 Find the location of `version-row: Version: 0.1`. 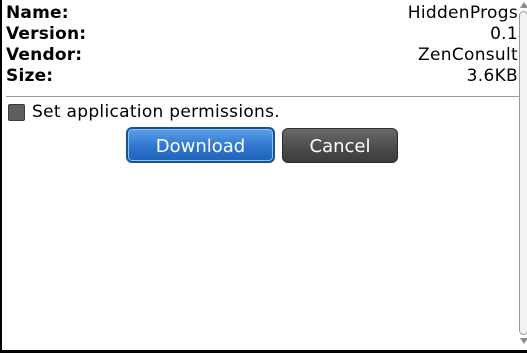

version-row: Version: 0.1 is located at coordinates (262, 34).